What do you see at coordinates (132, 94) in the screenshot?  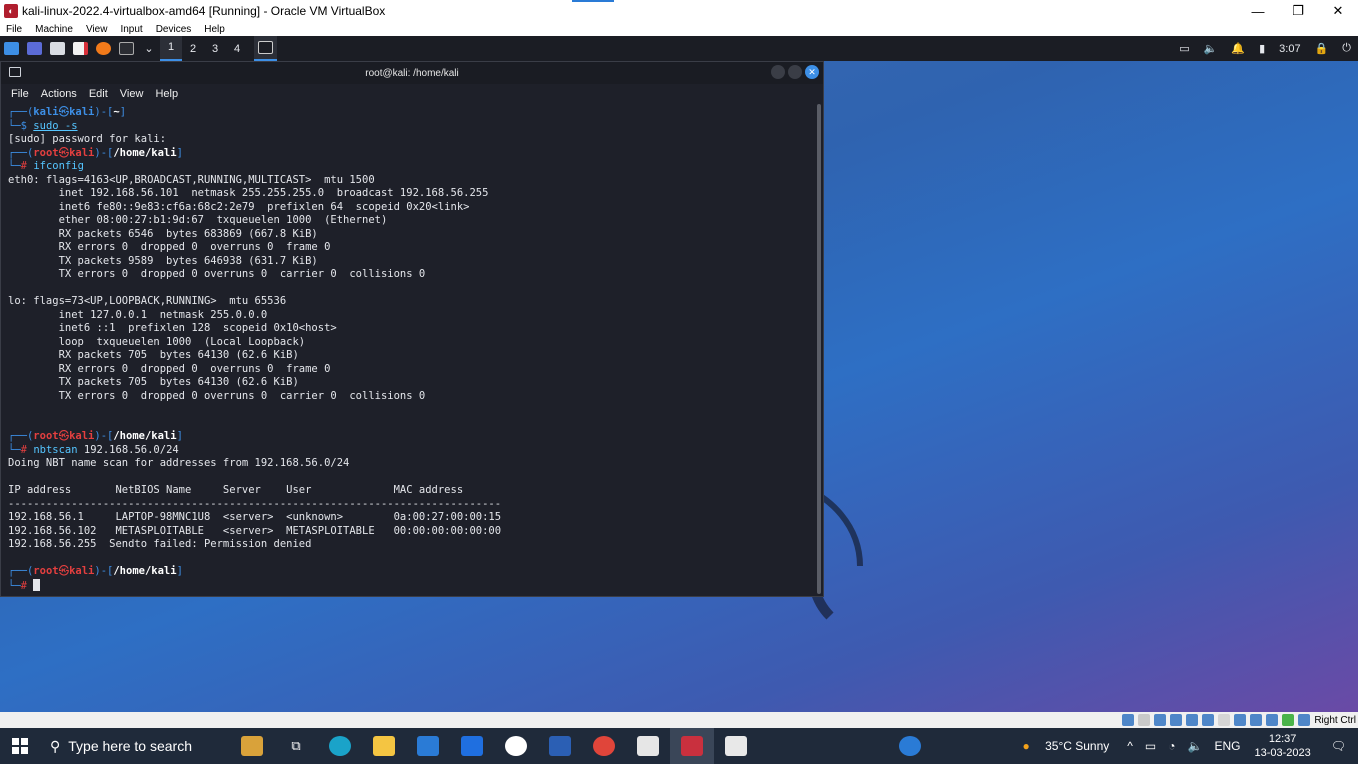 I see `terminal-menu-view: View` at bounding box center [132, 94].